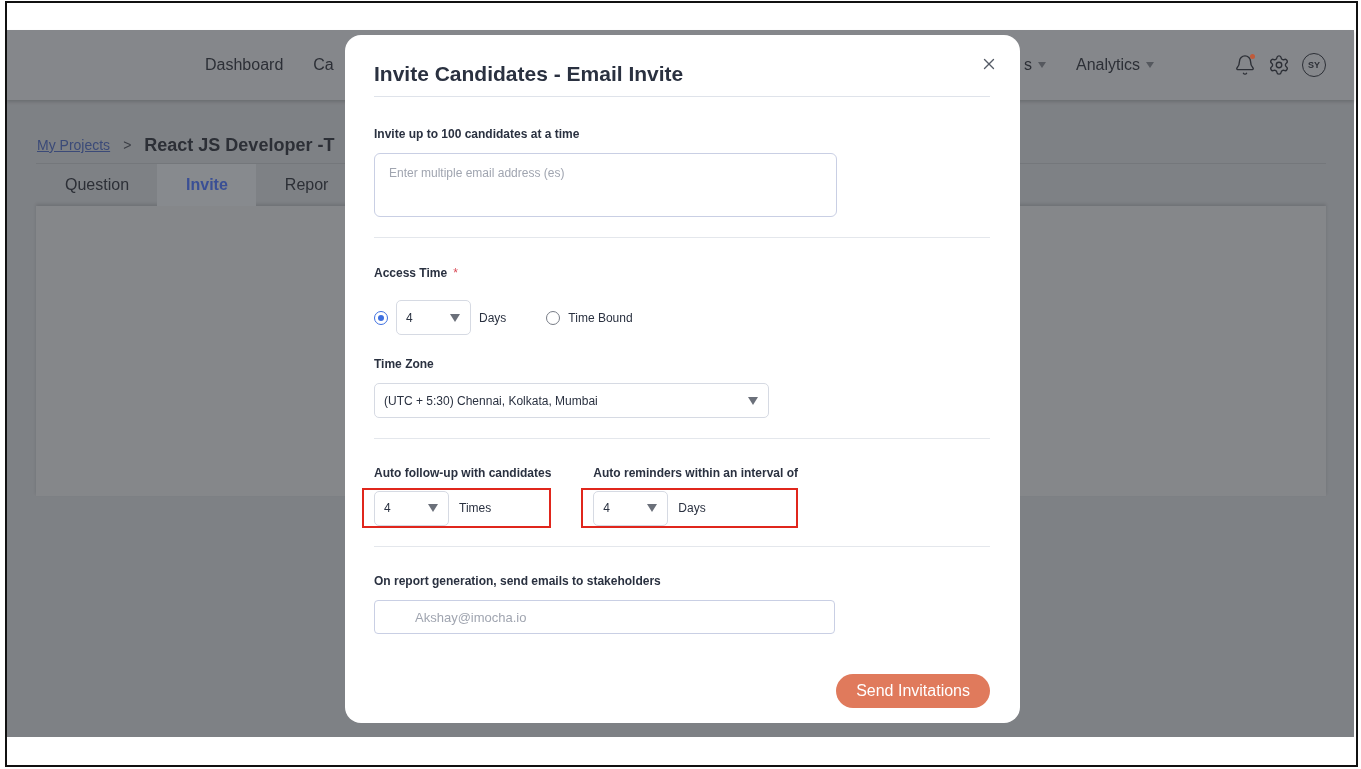 The height and width of the screenshot is (769, 1361). Describe the element at coordinates (411, 273) in the screenshot. I see `field-label: Access Time` at that location.